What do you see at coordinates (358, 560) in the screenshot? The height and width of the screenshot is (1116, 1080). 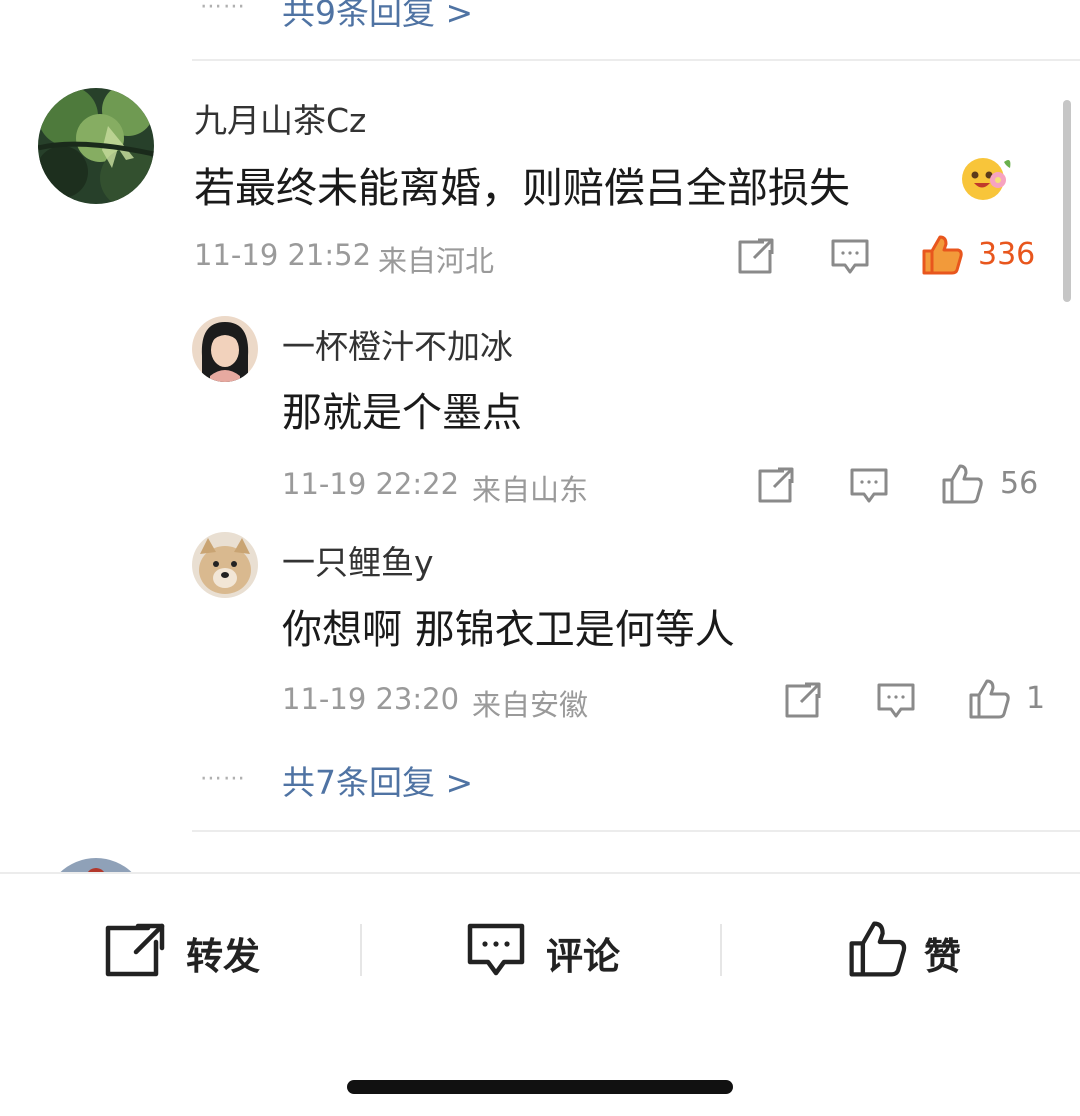 I see `reply-username: 一只鲤鱼y` at bounding box center [358, 560].